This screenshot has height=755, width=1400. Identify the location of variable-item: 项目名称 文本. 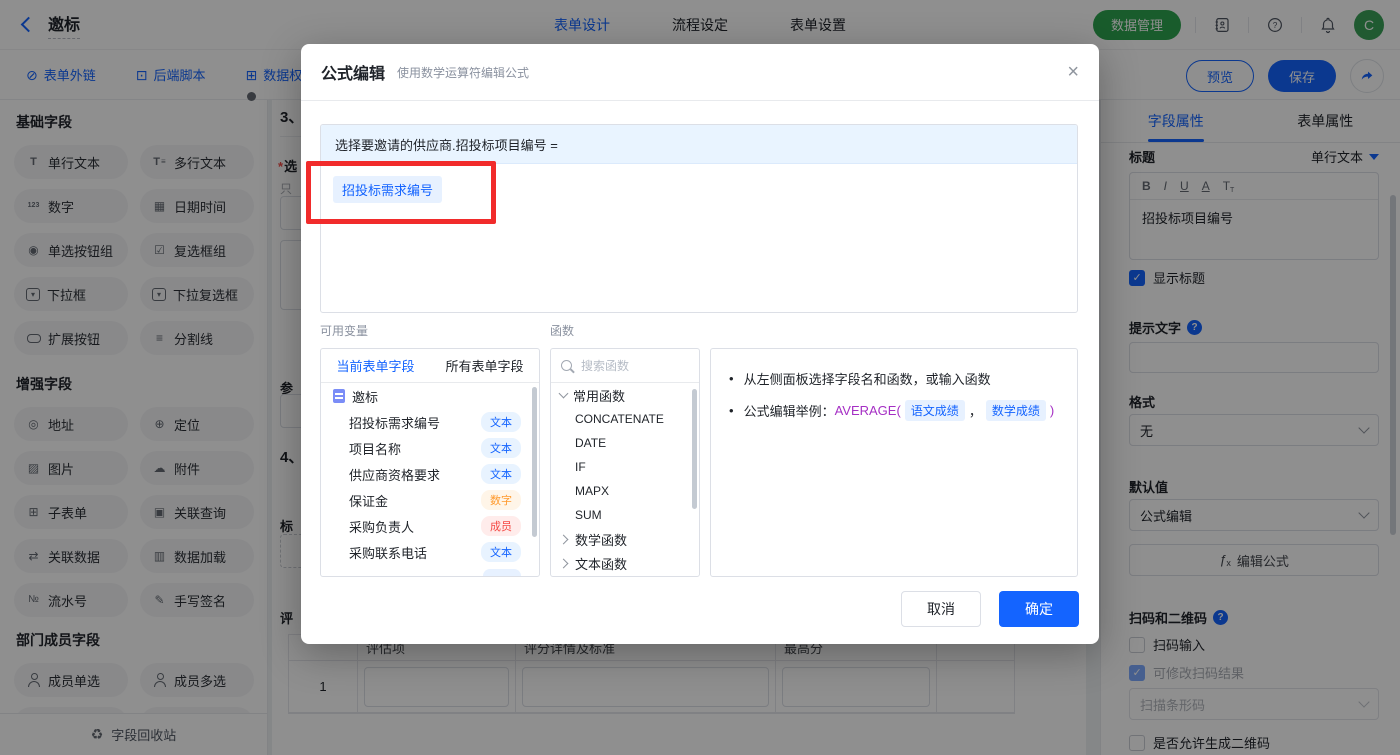
(430, 448).